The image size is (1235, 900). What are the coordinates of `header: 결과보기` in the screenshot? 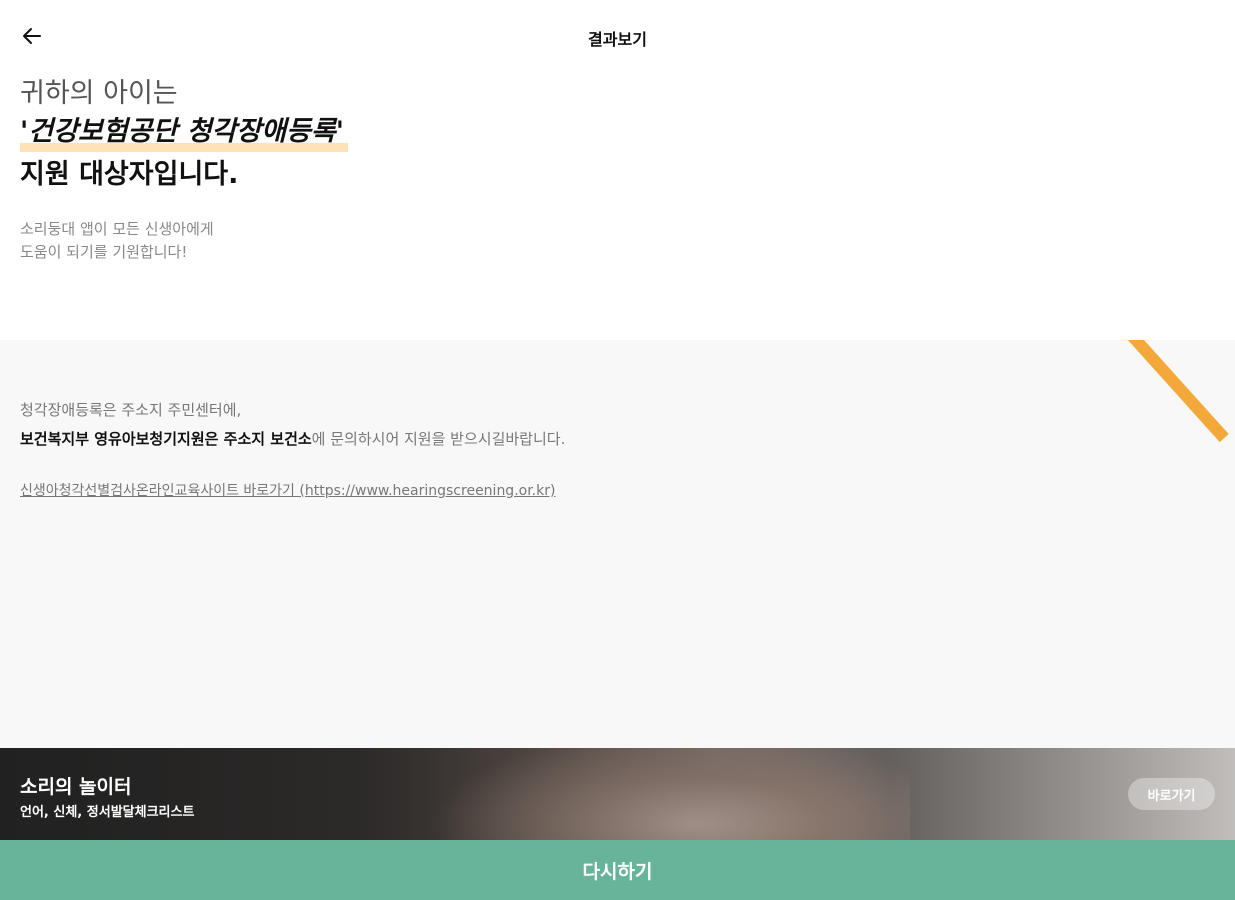 It's located at (617, 36).